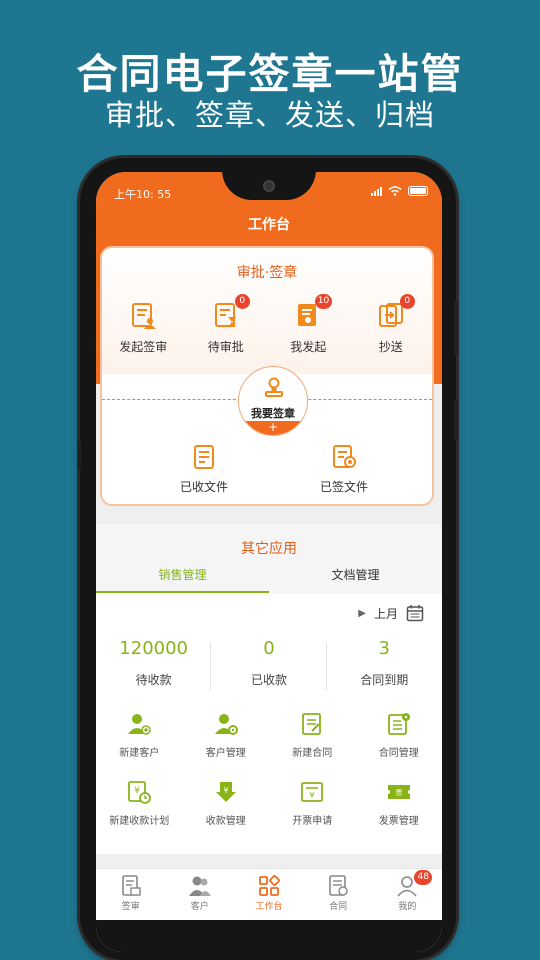  I want to click on my-initiated-button: 10 我发起, so click(308, 324).